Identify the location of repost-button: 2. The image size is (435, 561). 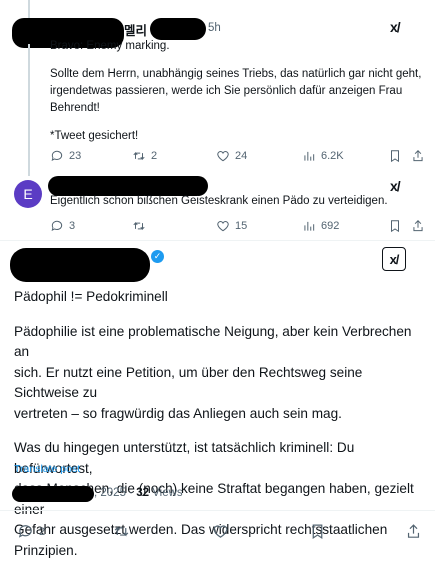
(144, 156).